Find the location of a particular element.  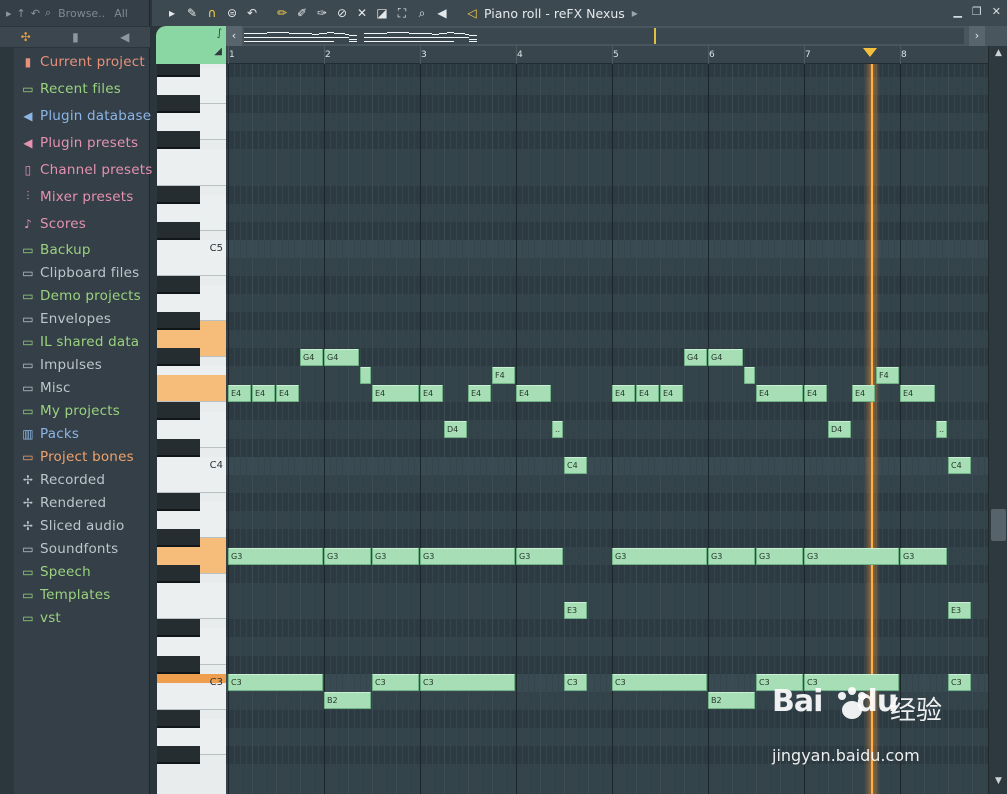

note: F4 is located at coordinates (887, 375).